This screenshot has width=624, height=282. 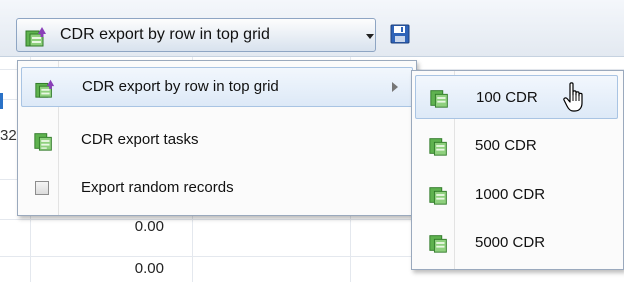 I want to click on export-tasks-icon, so click(x=44, y=143).